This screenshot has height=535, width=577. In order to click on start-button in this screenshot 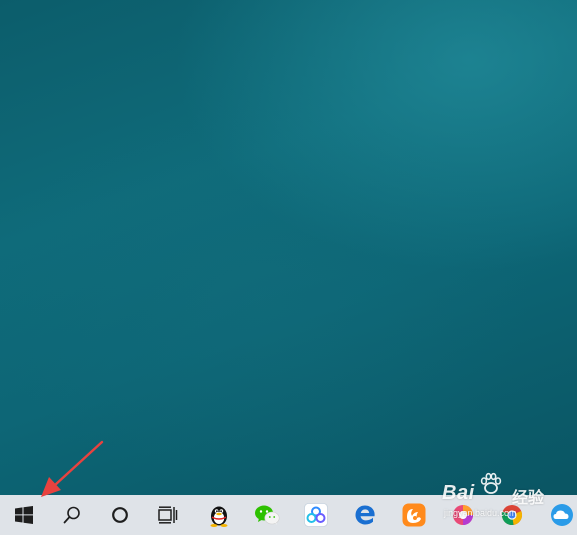, I will do `click(24, 515)`.